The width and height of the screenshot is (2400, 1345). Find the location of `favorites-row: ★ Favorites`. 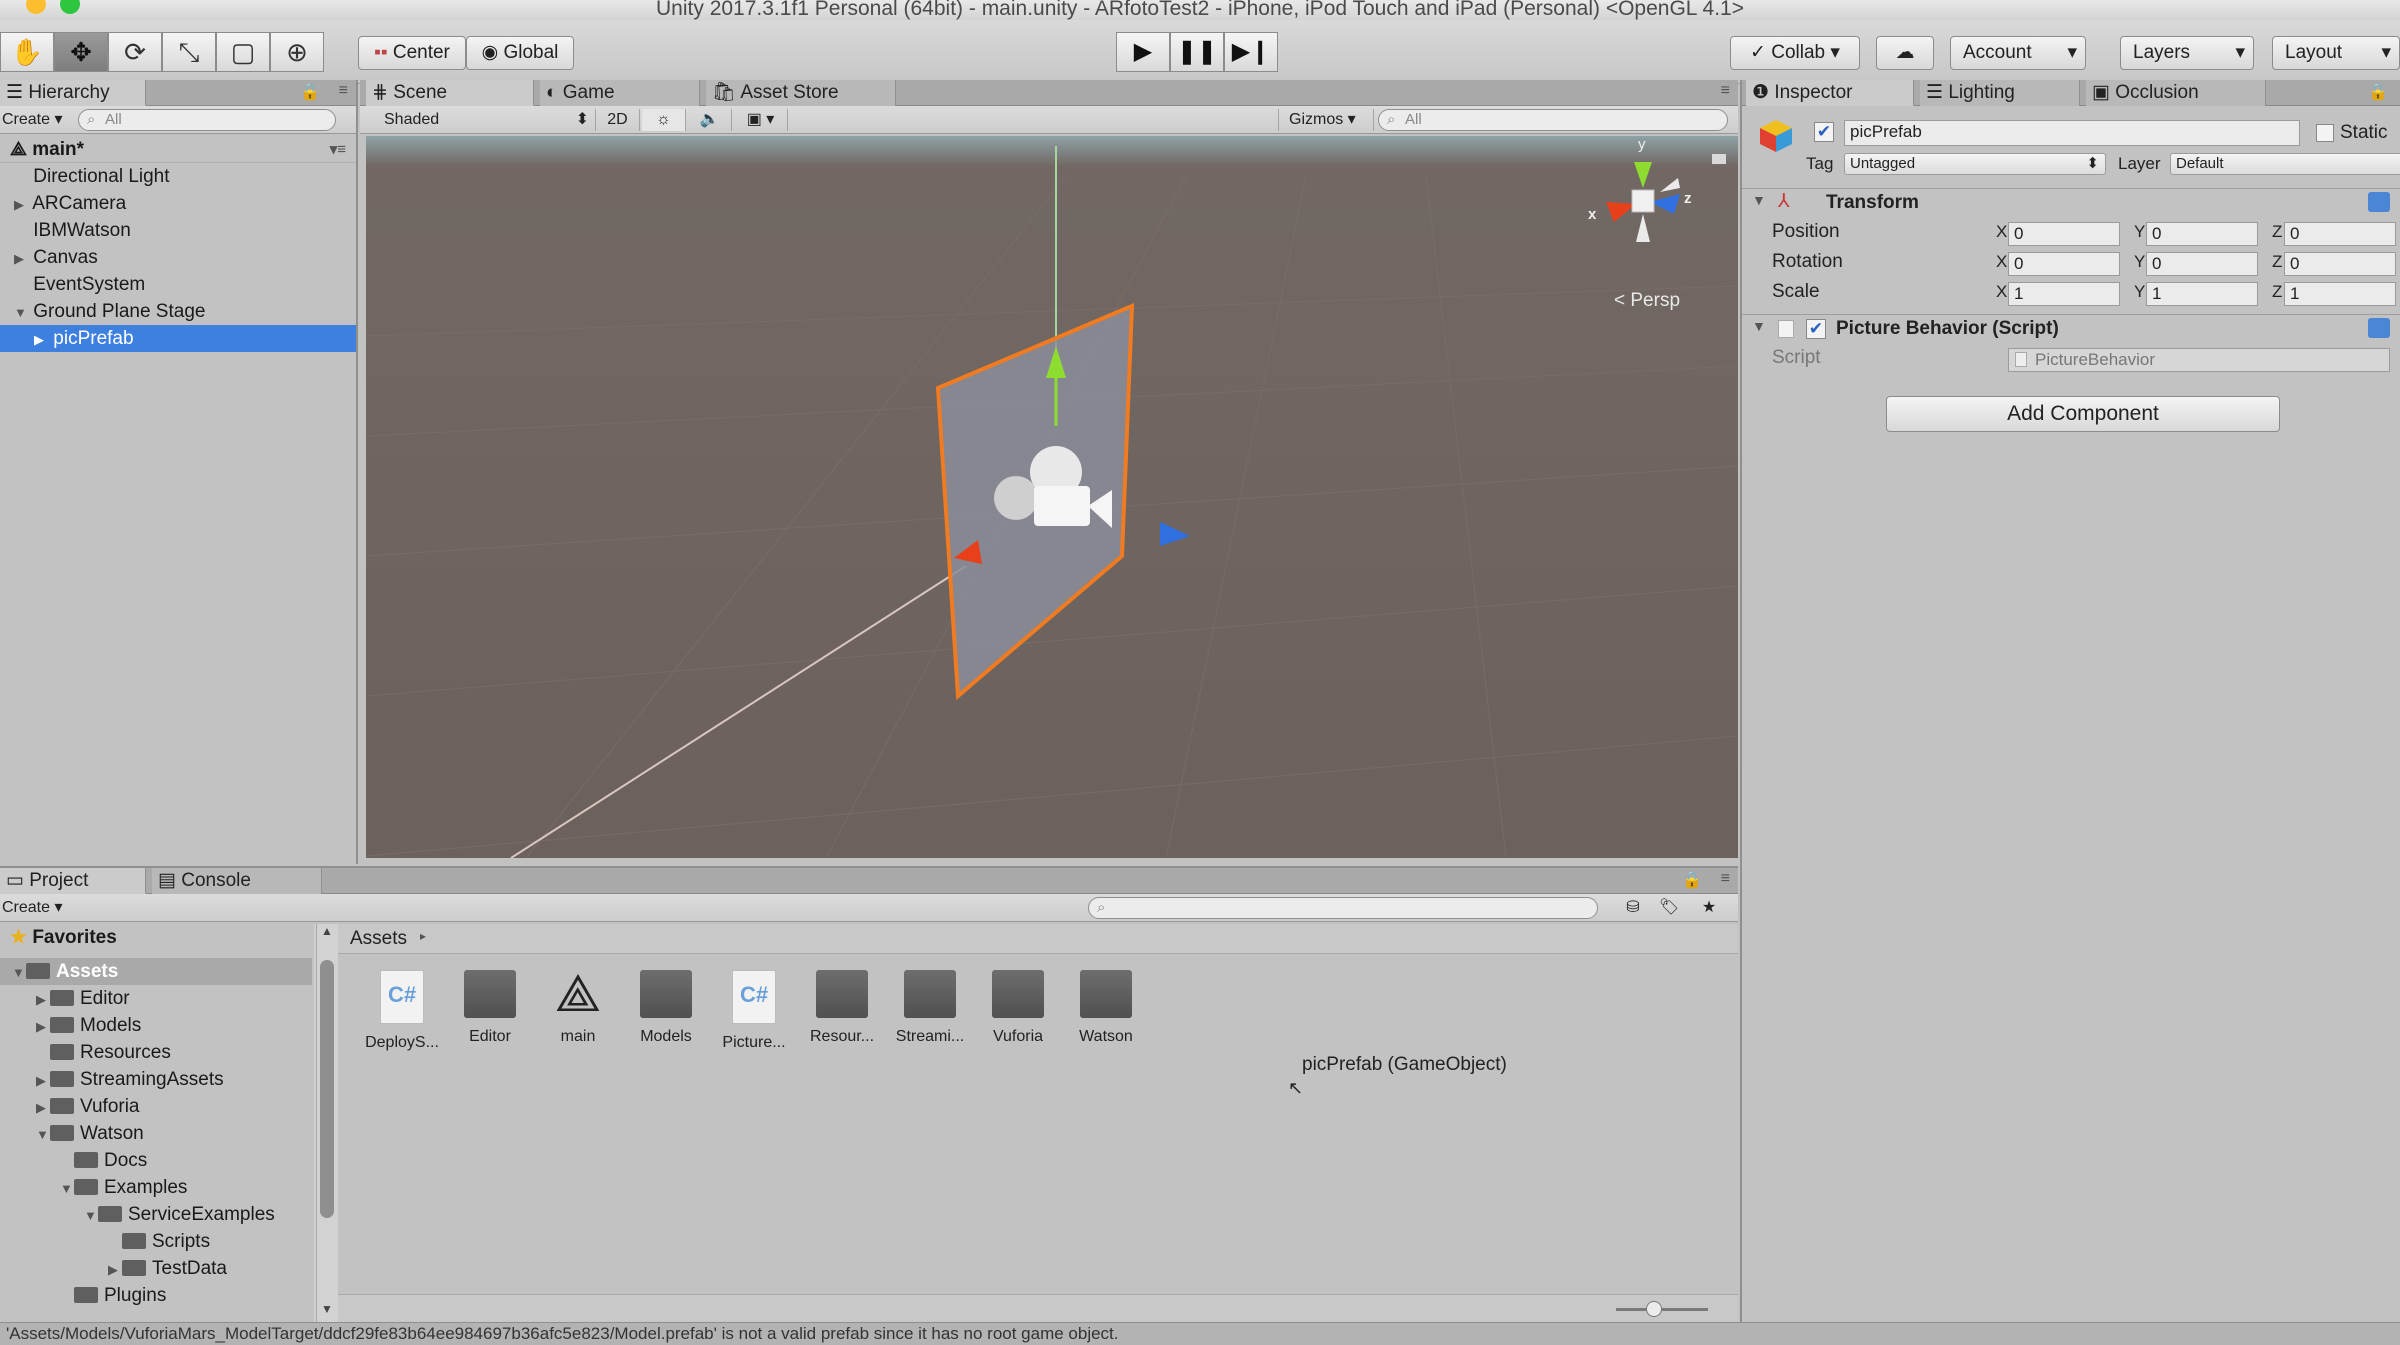

favorites-row: ★ Favorites is located at coordinates (158, 937).